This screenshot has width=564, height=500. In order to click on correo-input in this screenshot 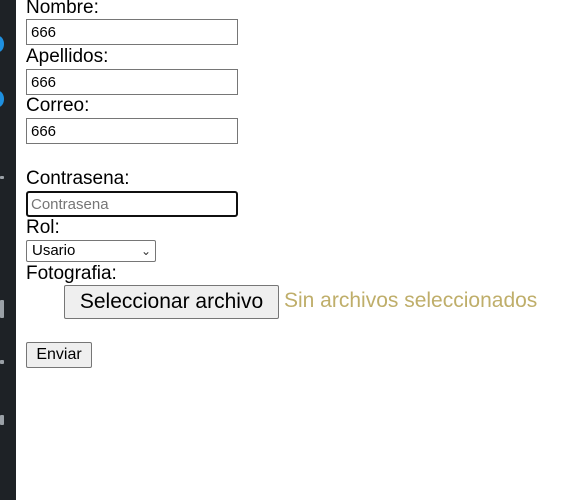, I will do `click(132, 131)`.